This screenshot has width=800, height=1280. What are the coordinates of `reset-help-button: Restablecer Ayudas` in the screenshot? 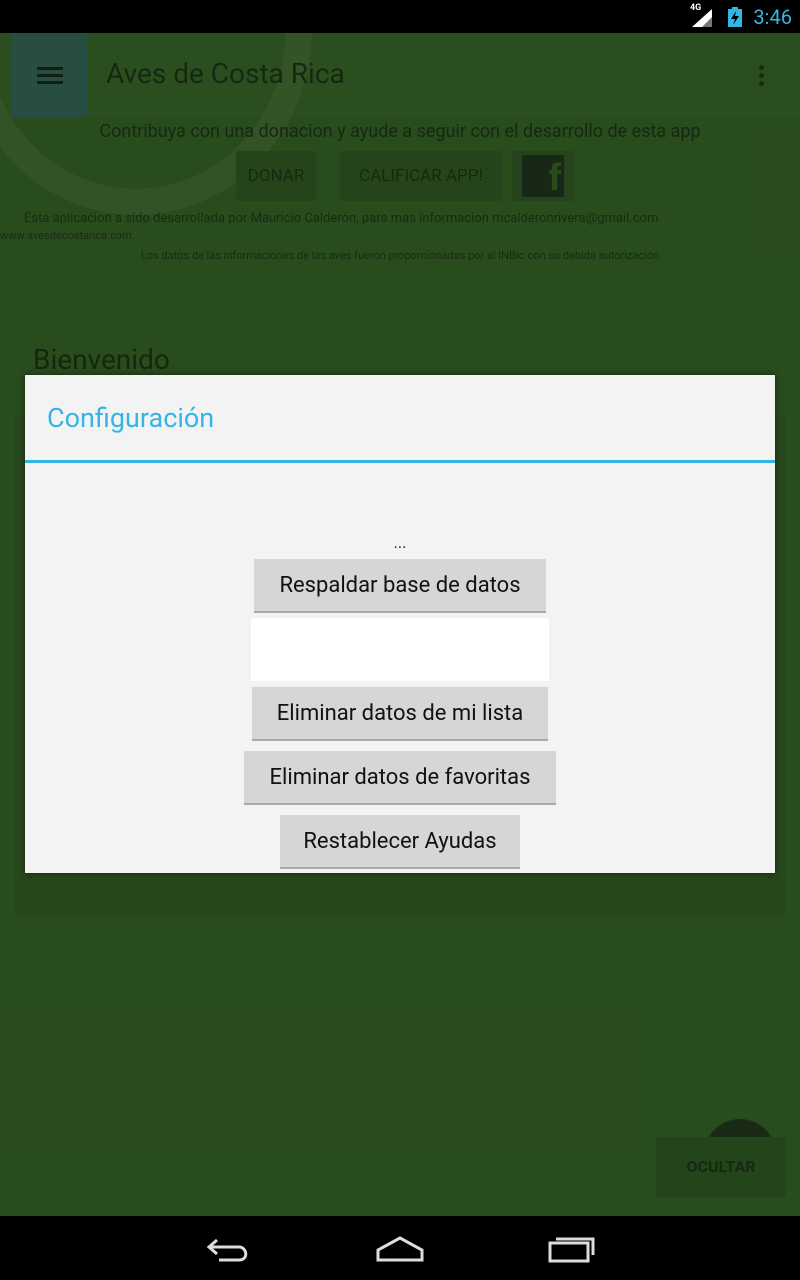 It's located at (400, 841).